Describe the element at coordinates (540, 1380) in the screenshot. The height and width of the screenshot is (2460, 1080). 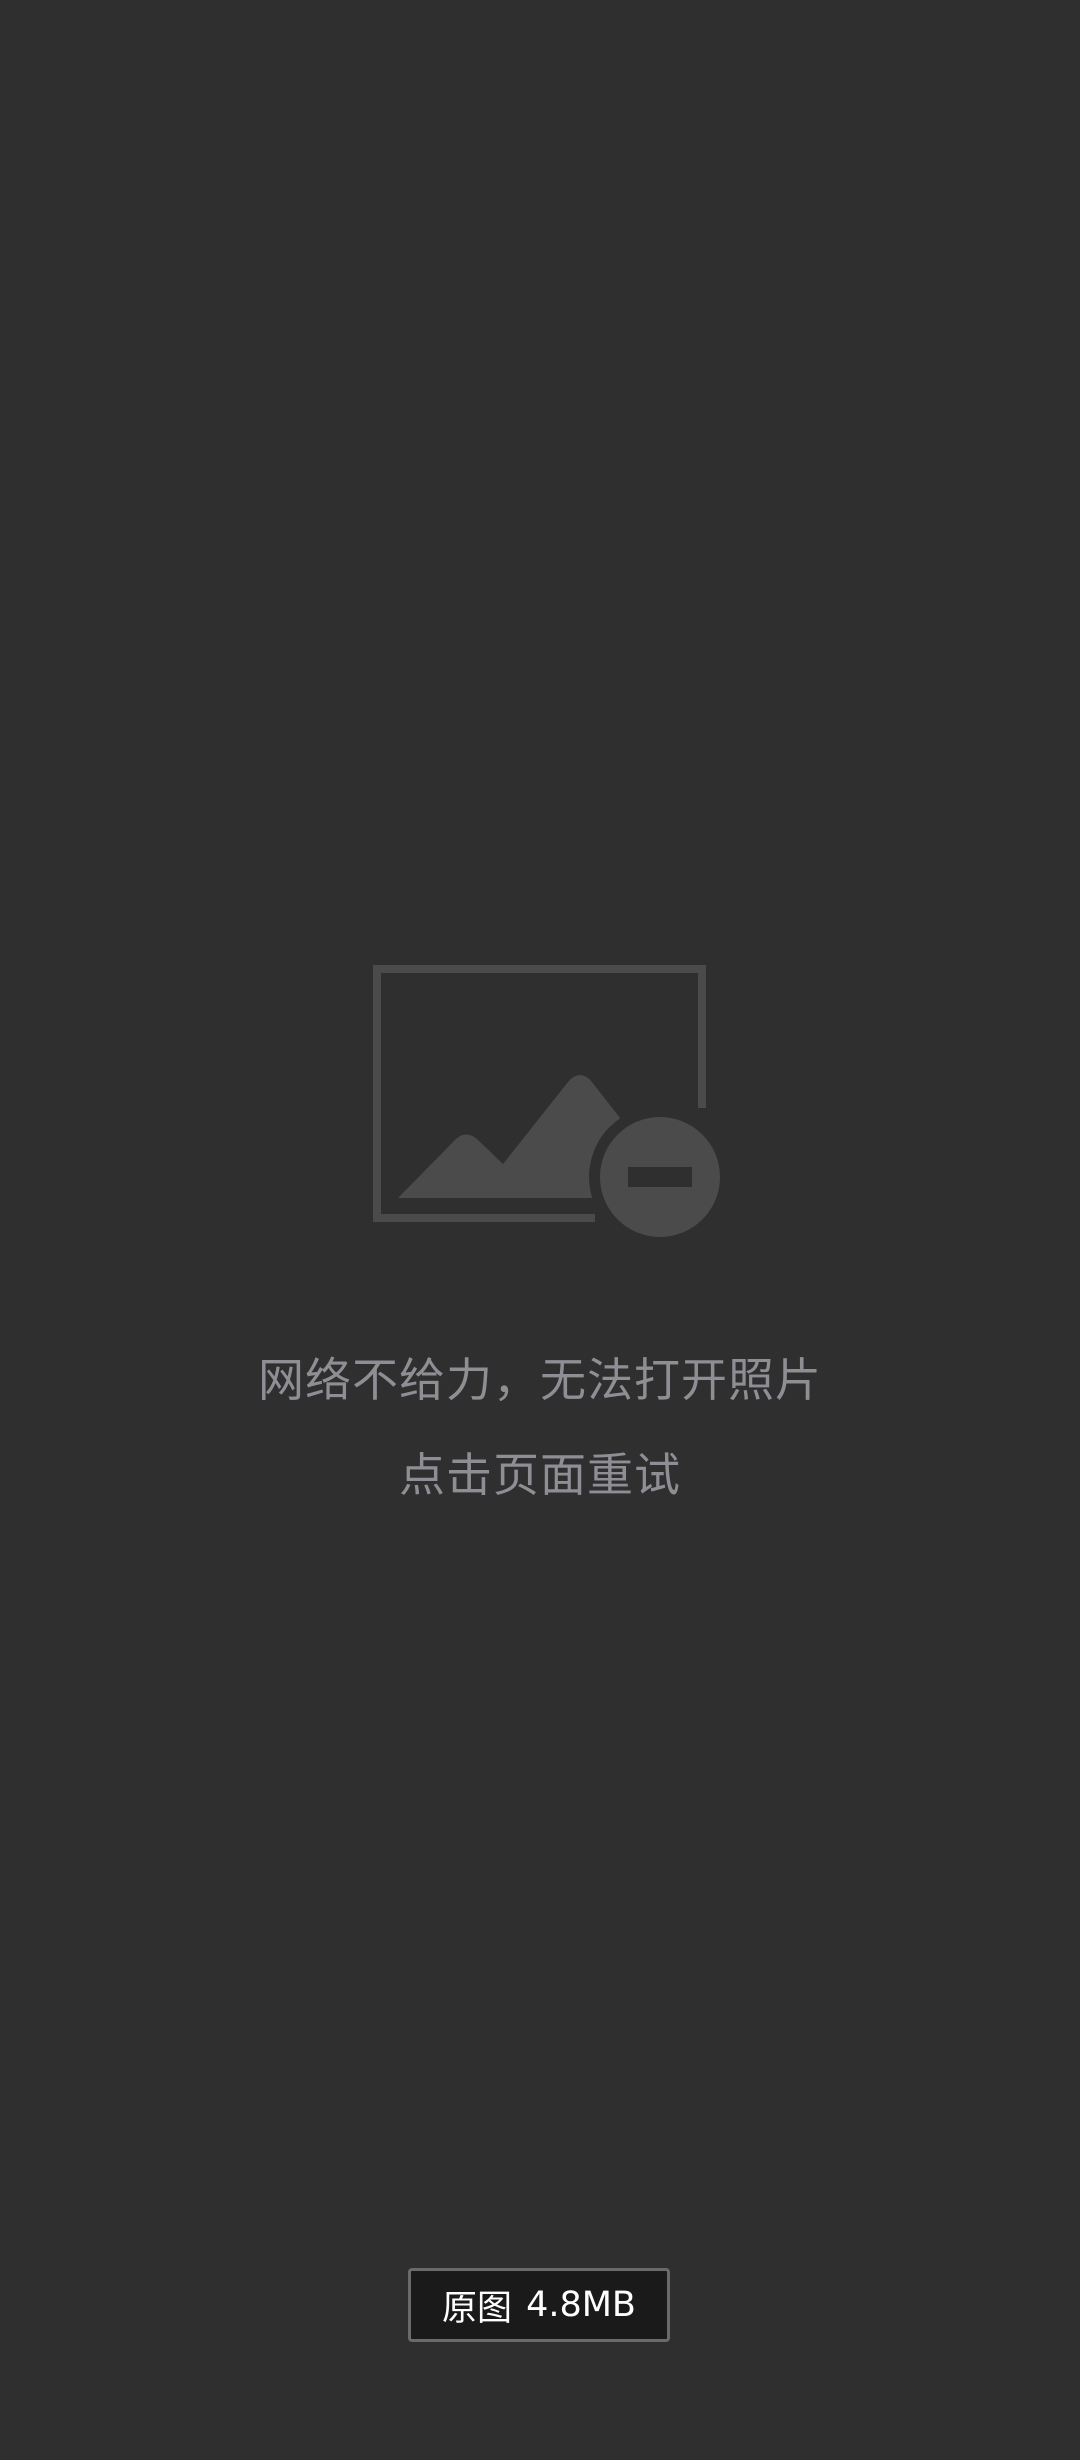
I see `error-message: 网络不给力，无法打开照片` at that location.